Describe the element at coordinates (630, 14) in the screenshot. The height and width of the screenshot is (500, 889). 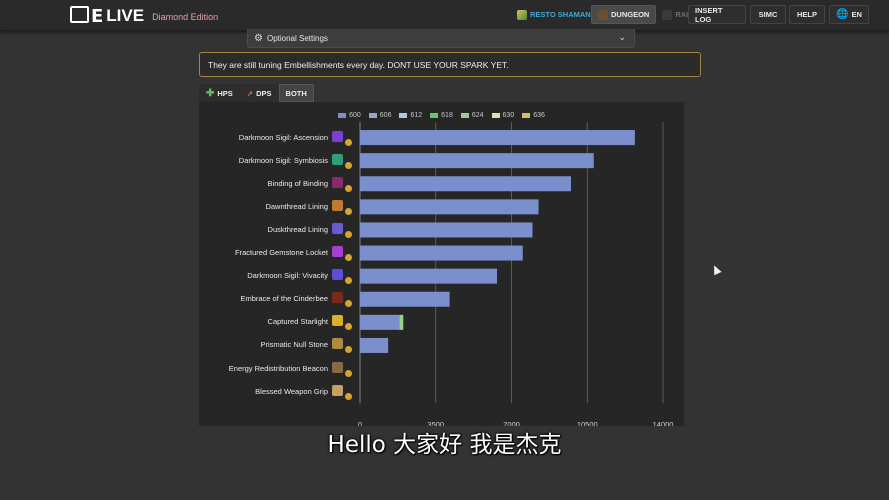
I see `dungeon-label: DUNGEON` at that location.